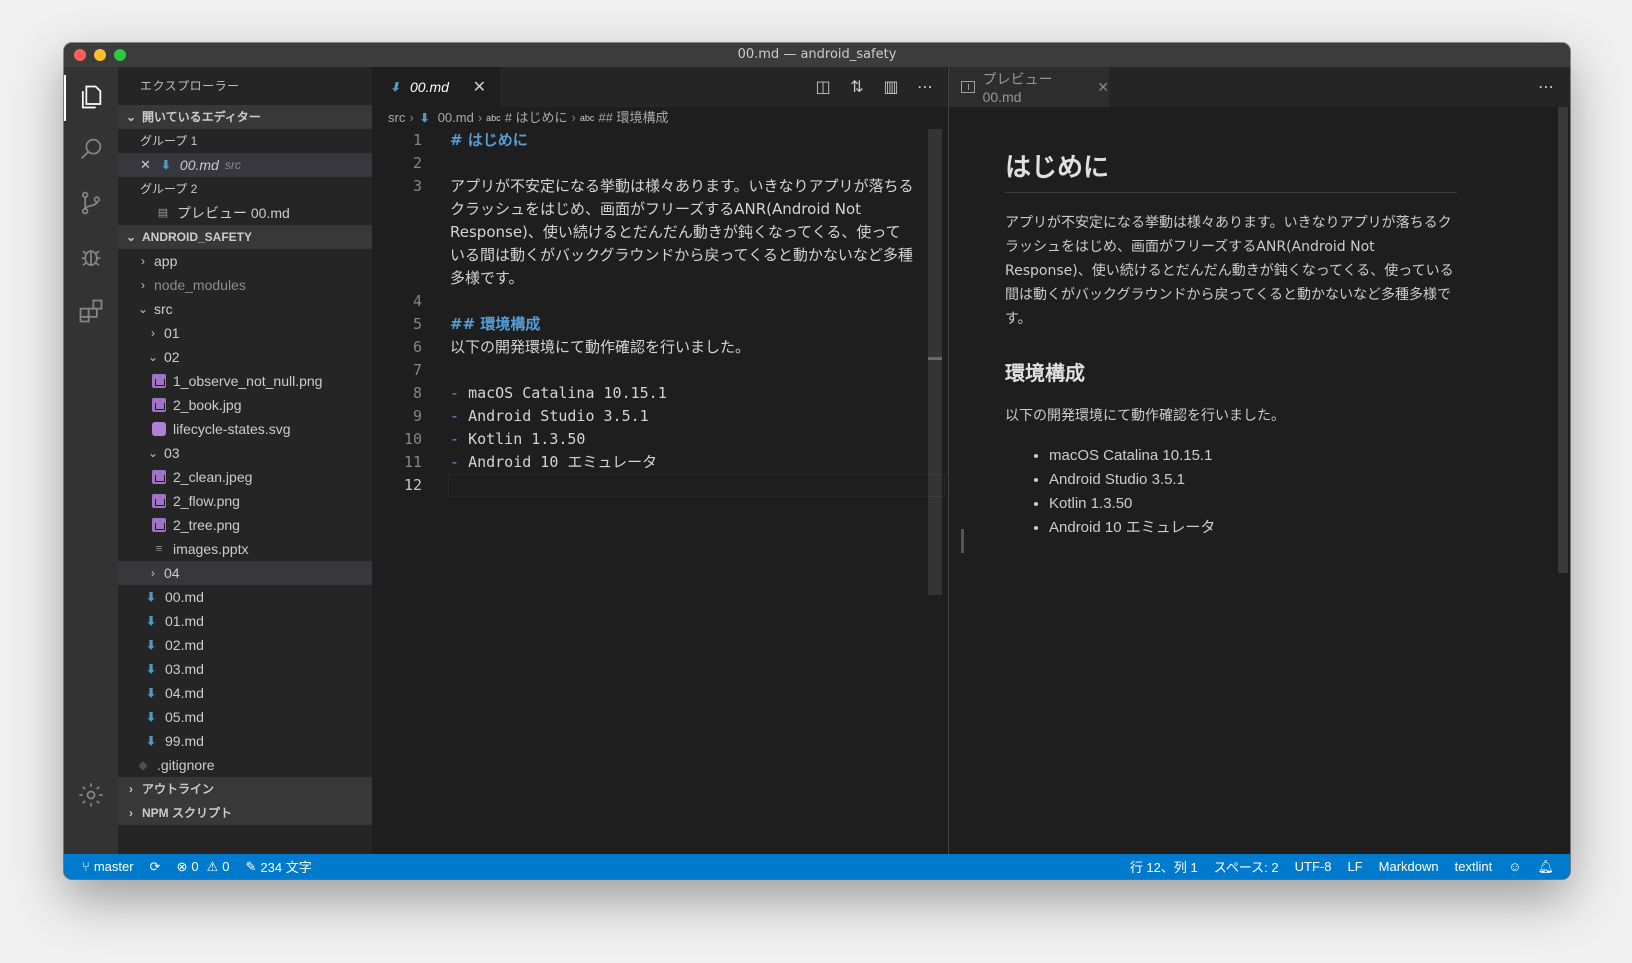 This screenshot has height=963, width=1632. Describe the element at coordinates (1246, 866) in the screenshot. I see `indentation: スペース: 2` at that location.